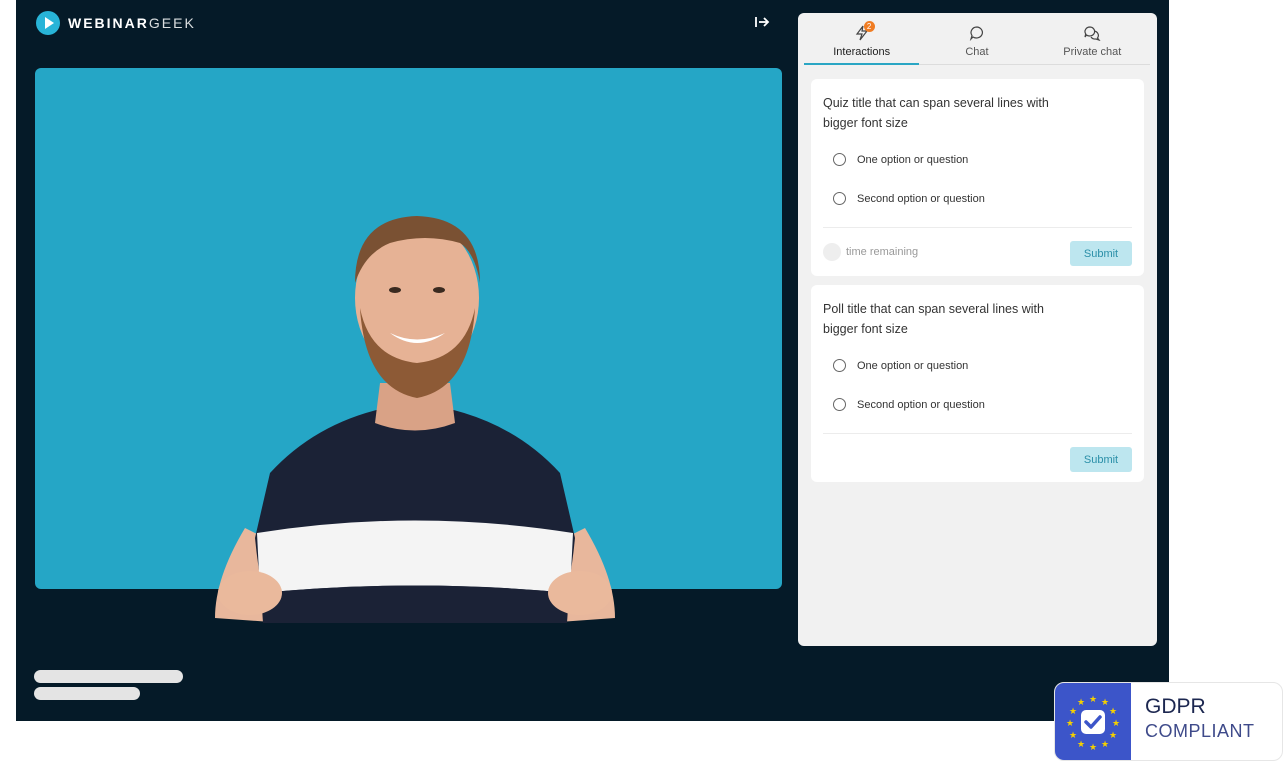  Describe the element at coordinates (862, 52) in the screenshot. I see `tab-label: Interactions` at that location.